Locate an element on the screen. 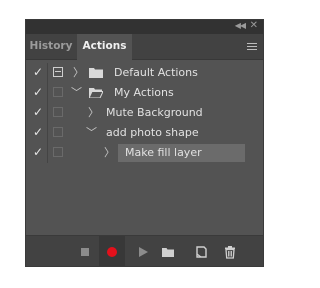  tab-bar: History Actions is located at coordinates (144, 47).